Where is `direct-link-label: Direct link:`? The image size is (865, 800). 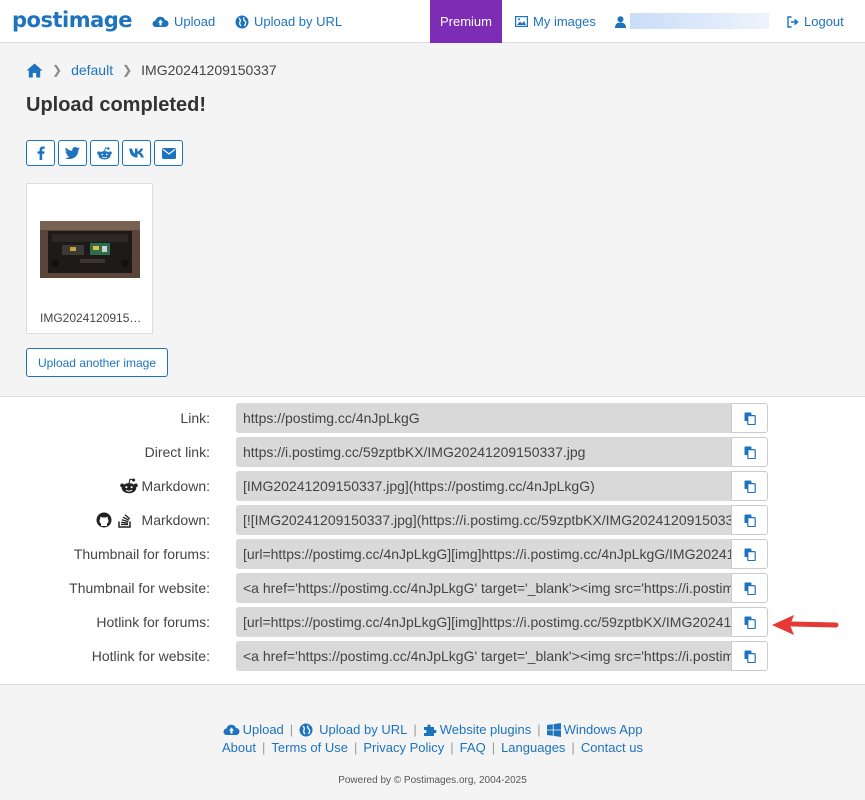 direct-link-label: Direct link: is located at coordinates (177, 452).